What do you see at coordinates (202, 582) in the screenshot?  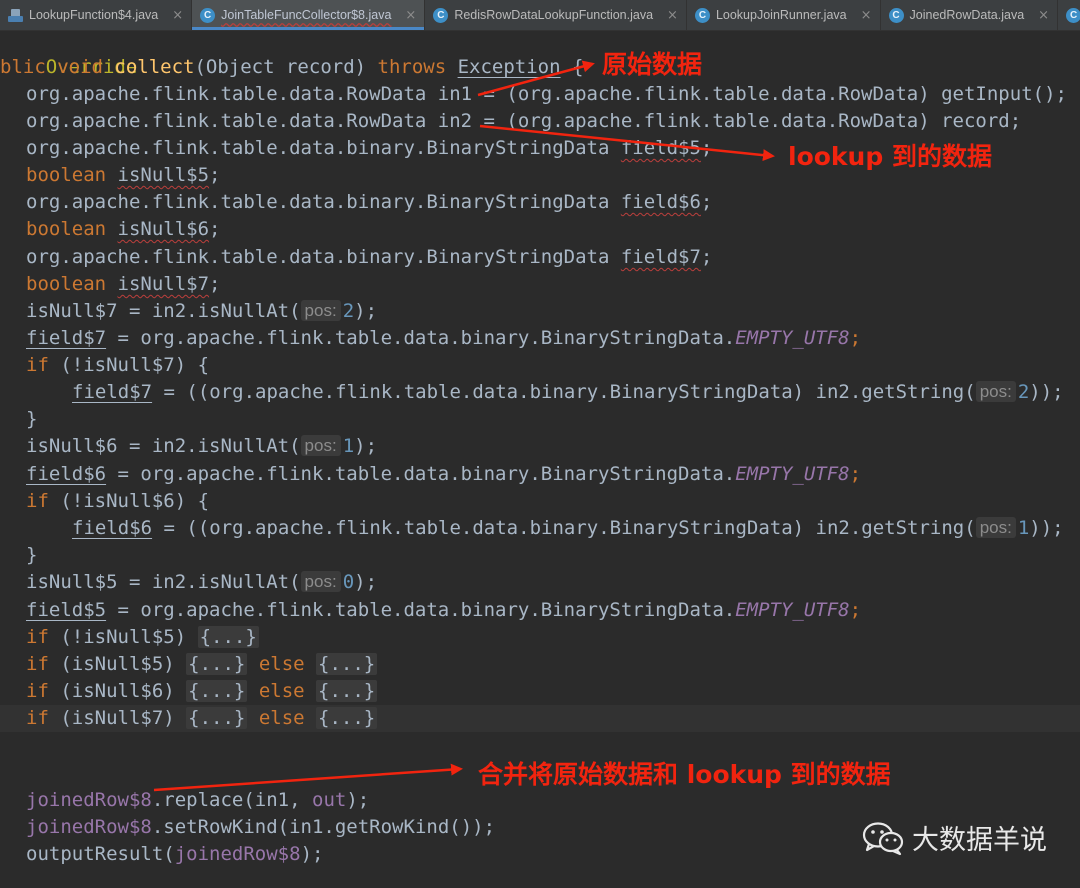 I see `code-line: isNull$5 = in2.isNullAt(pos: 0);` at bounding box center [202, 582].